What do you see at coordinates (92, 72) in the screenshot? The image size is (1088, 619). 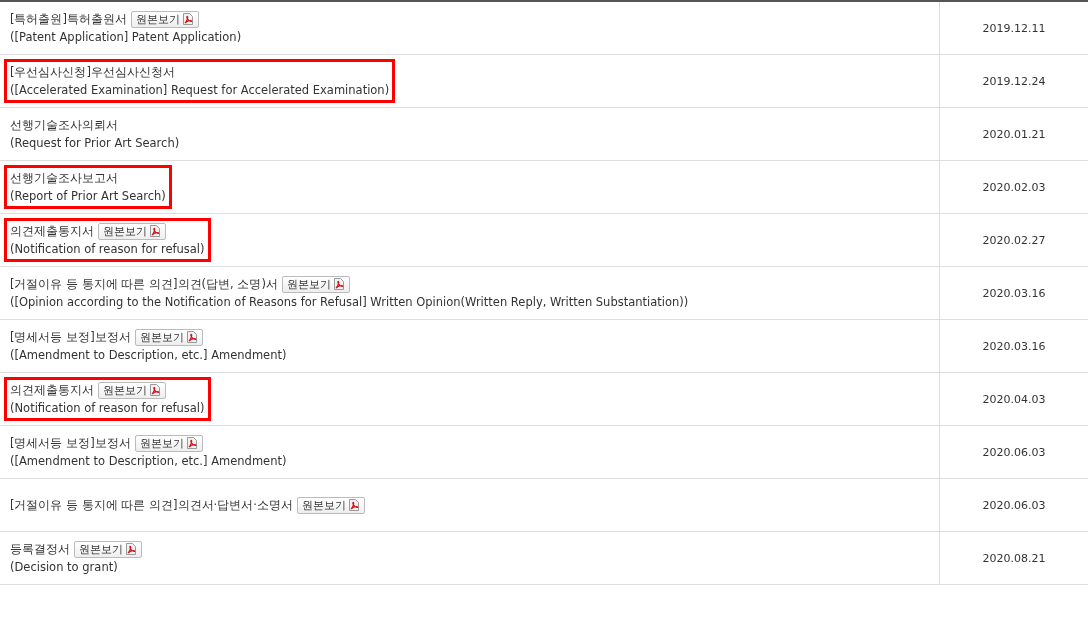 I see `document-title: [우선심사신청]우선심사신청서` at bounding box center [92, 72].